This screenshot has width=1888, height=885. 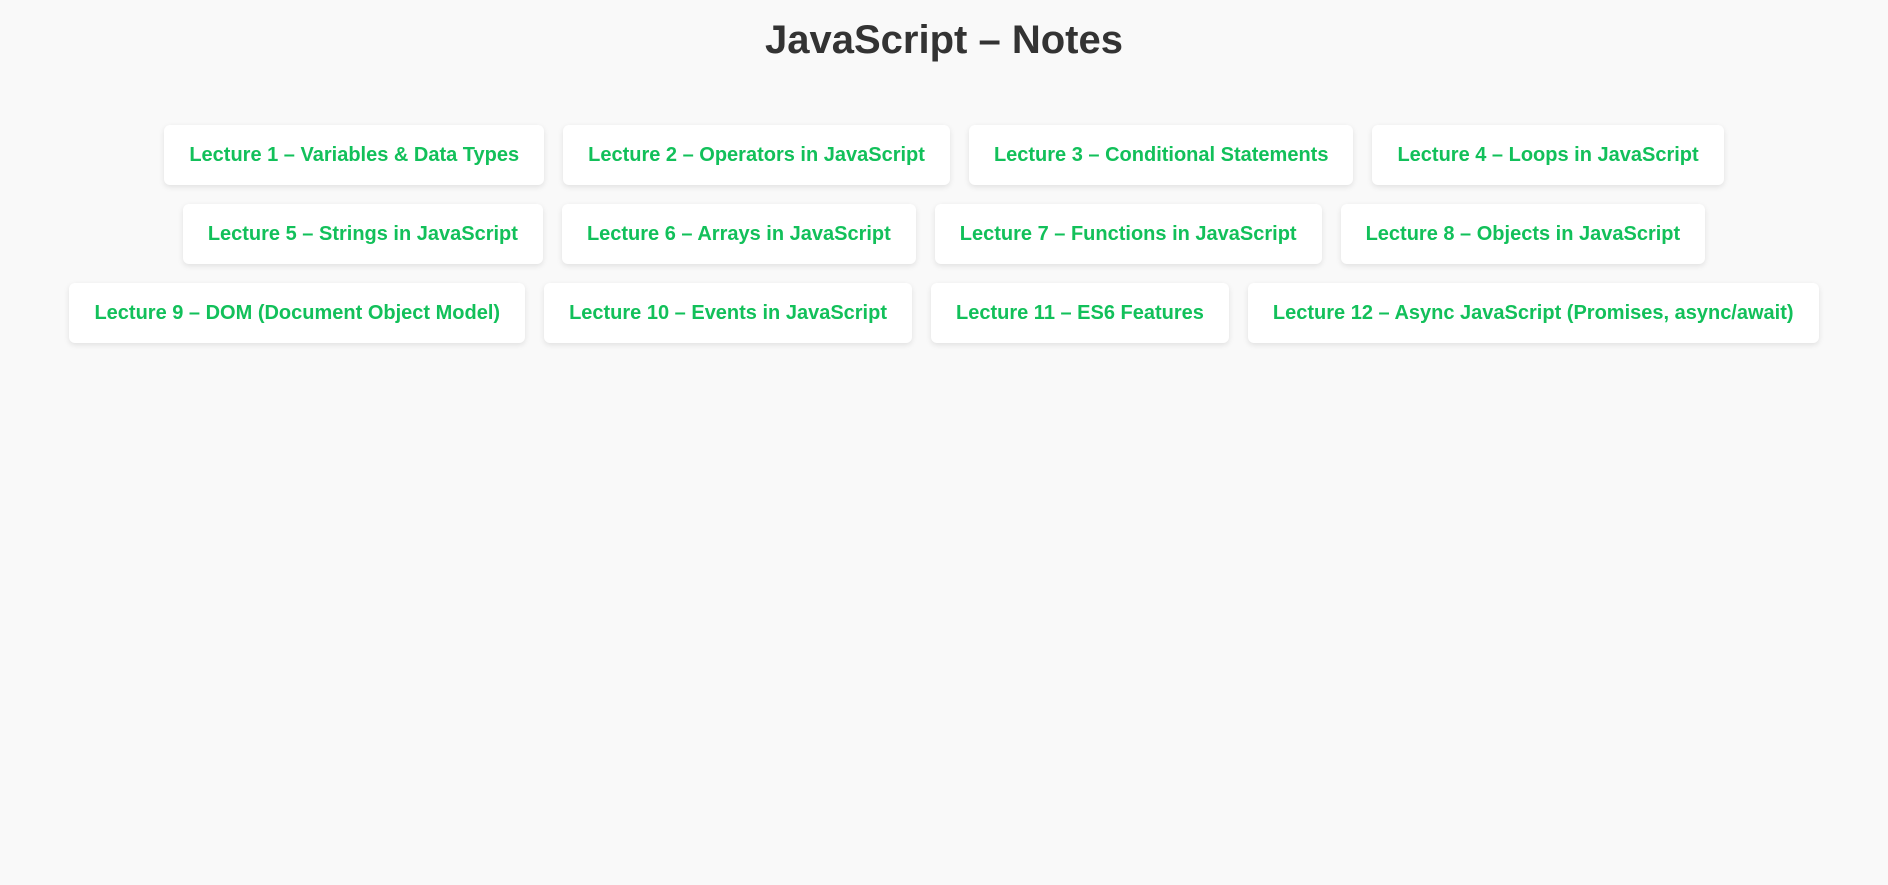 I want to click on lecture-link-8: Lecture 8 – Objects in JavaScript, so click(x=1523, y=234).